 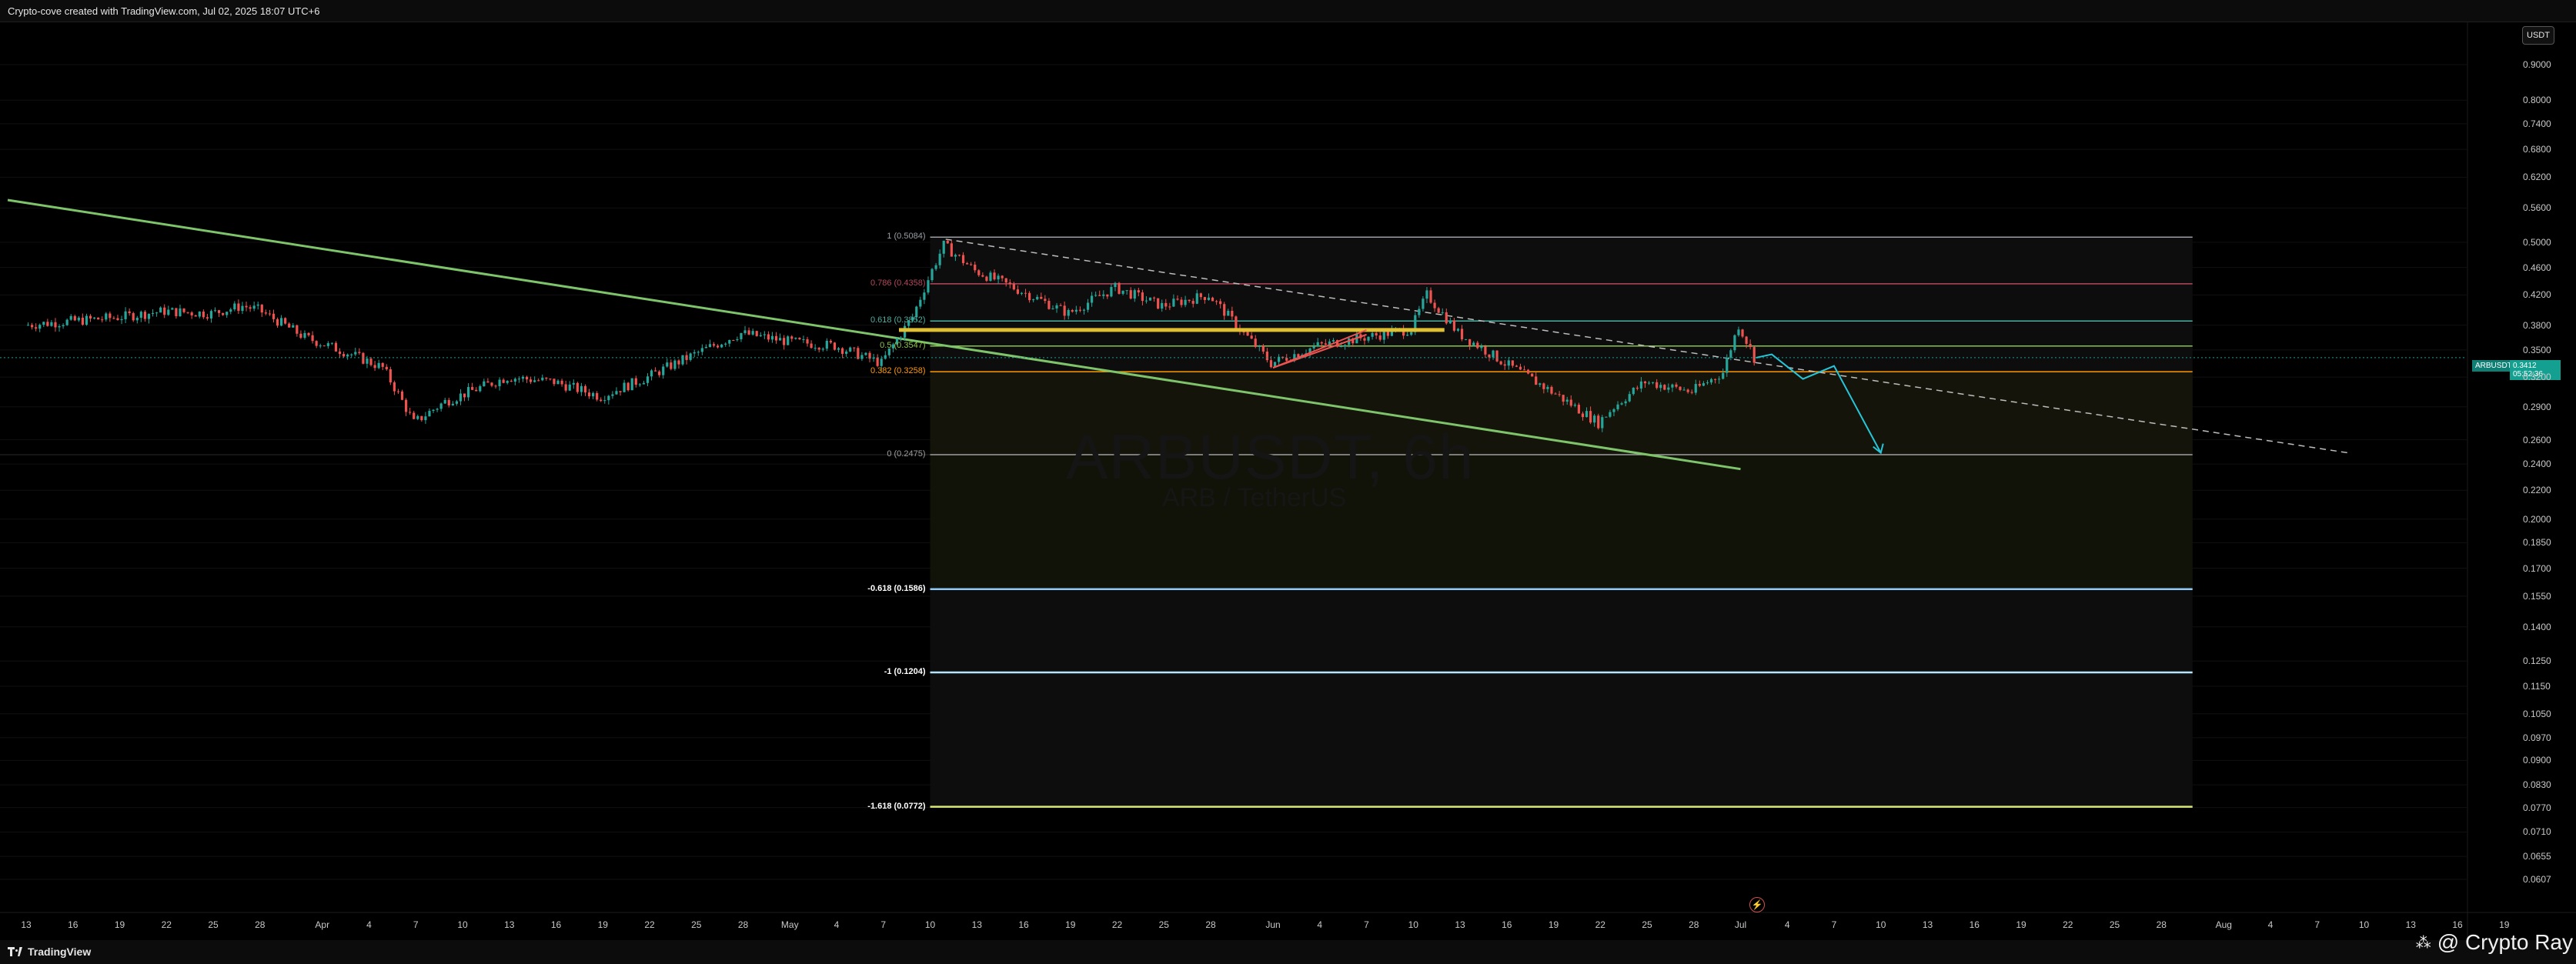 What do you see at coordinates (743, 924) in the screenshot?
I see `date-tick-15: 28` at bounding box center [743, 924].